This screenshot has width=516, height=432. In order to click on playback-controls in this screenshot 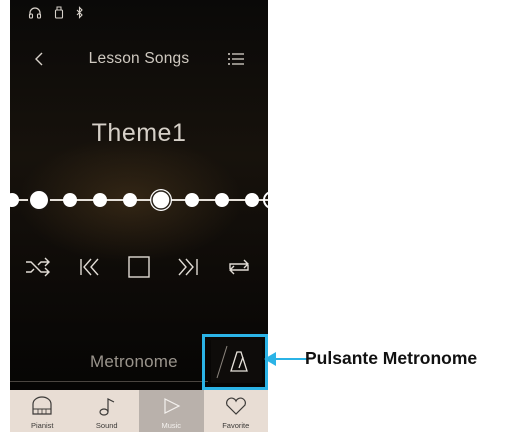, I will do `click(139, 267)`.